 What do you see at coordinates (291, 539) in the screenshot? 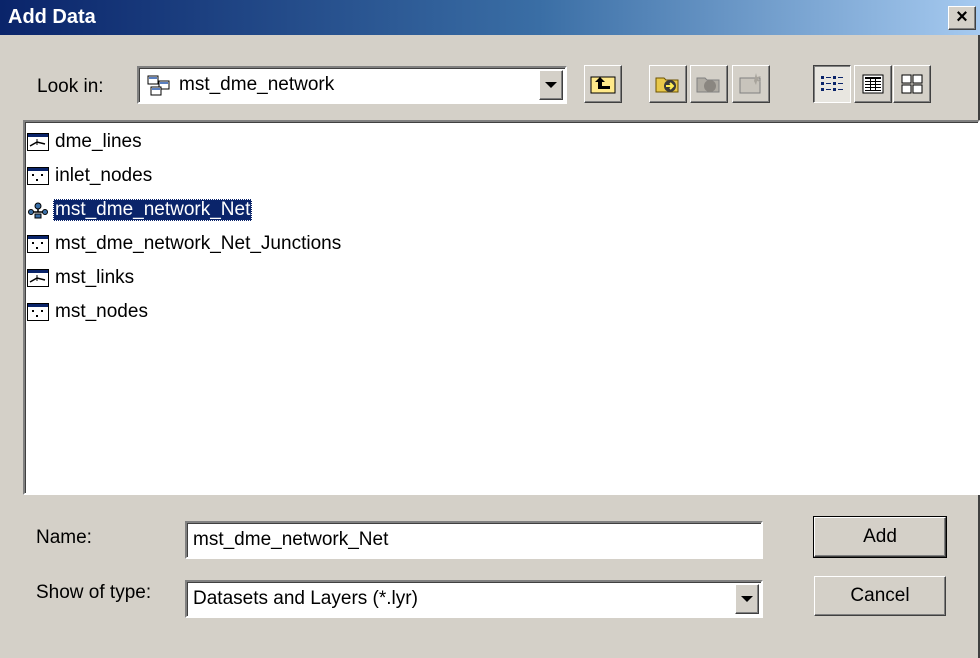
I see `name-field-value: mst_dme_network_Net` at bounding box center [291, 539].